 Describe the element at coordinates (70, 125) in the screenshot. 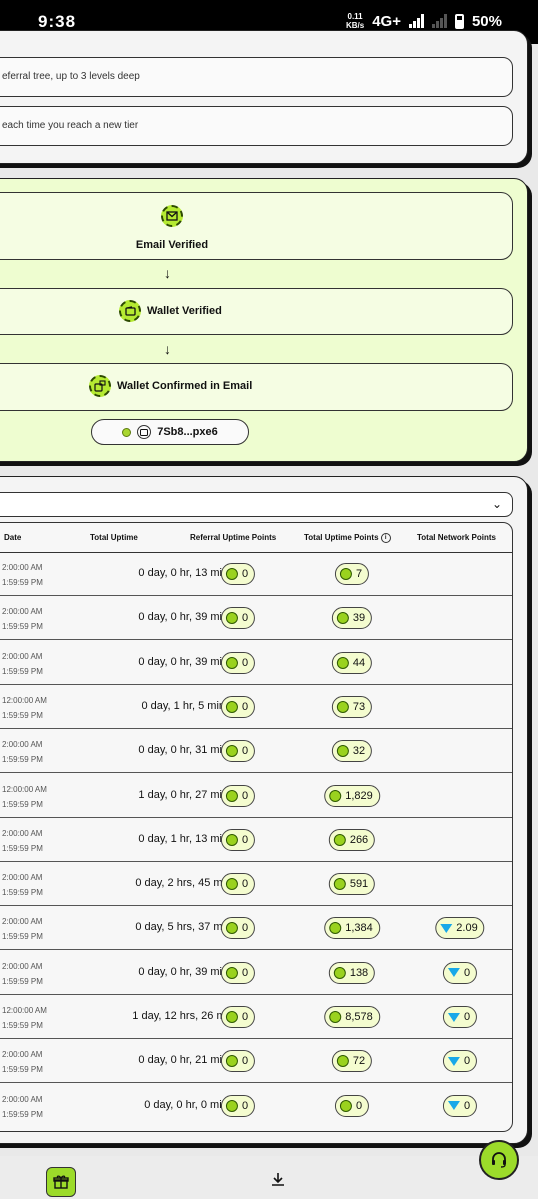

I see `info-item-text: each time you reach a new tier` at that location.